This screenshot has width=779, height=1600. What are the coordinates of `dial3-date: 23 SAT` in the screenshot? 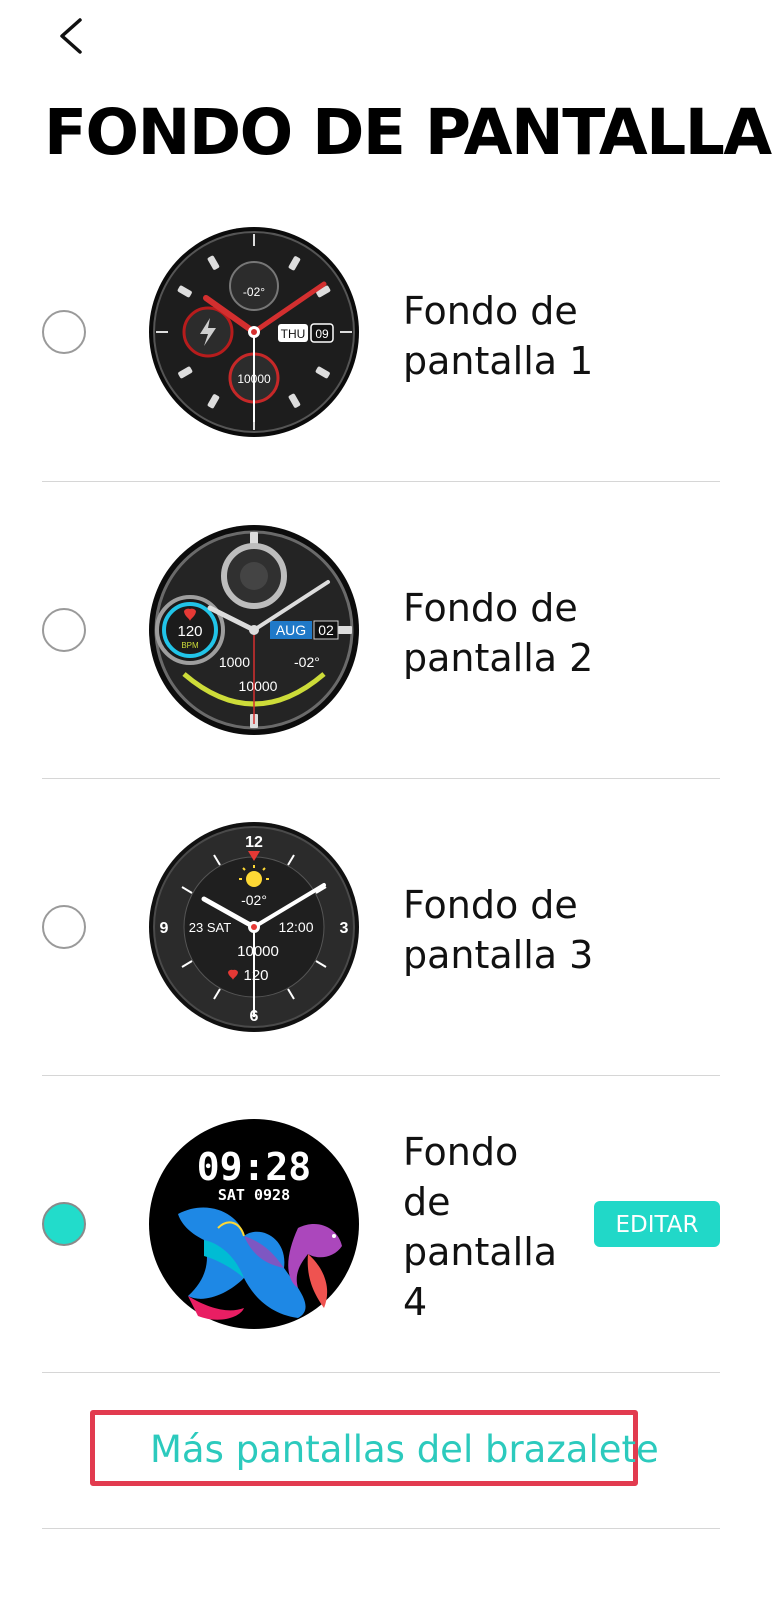 It's located at (210, 927).